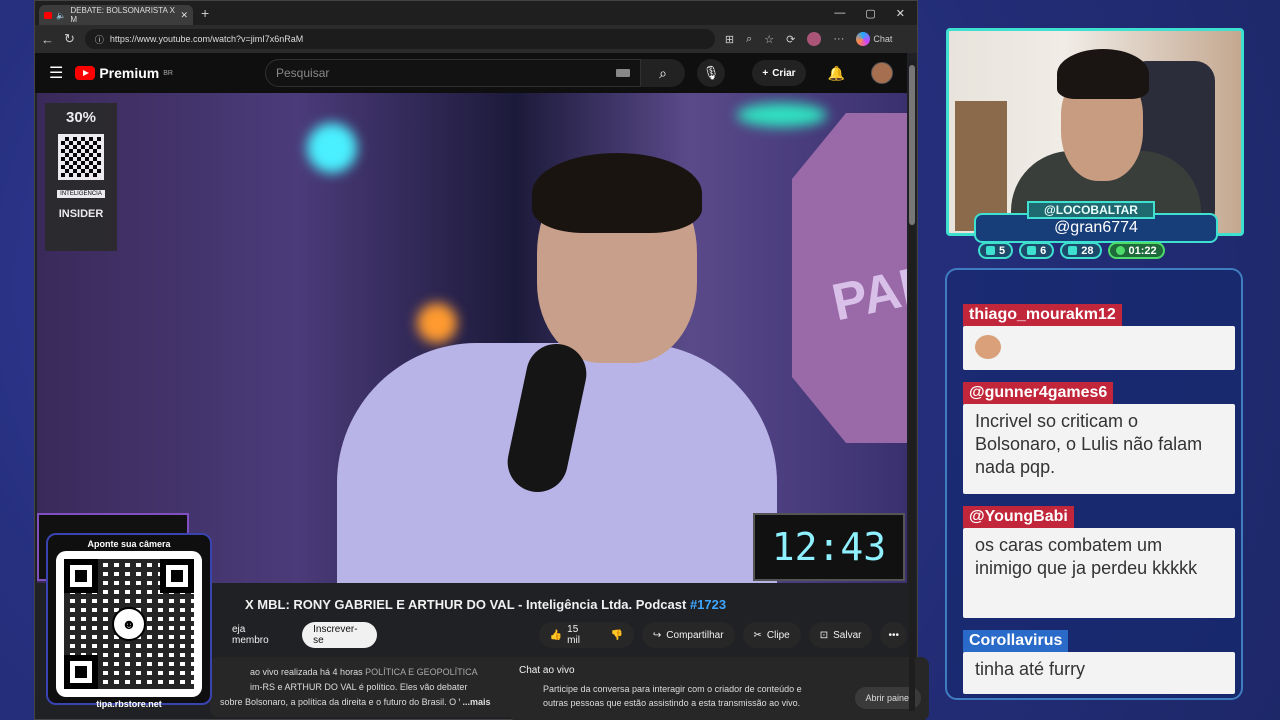 The width and height of the screenshot is (1280, 720). I want to click on stop-sign-text: PAR, so click(867, 293).